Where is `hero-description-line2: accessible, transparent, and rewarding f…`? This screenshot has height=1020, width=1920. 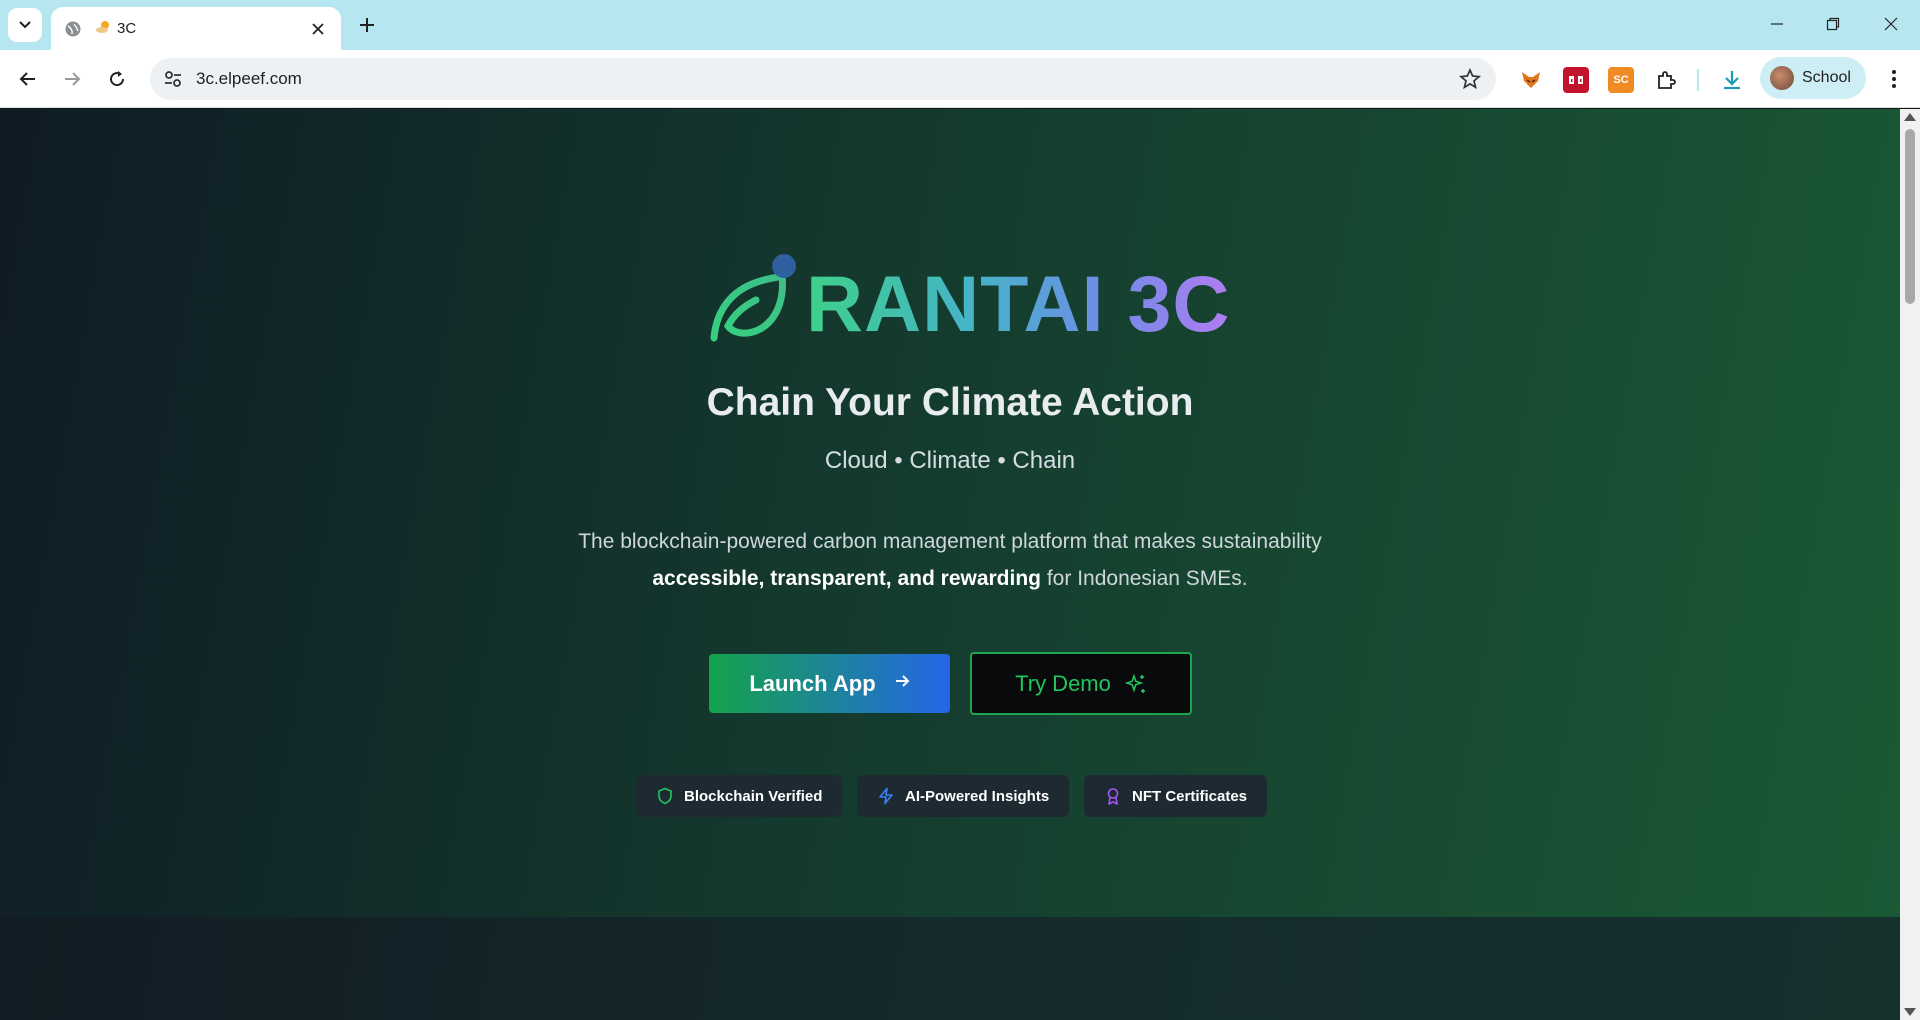 hero-description-line2: accessible, transparent, and rewarding f… is located at coordinates (950, 578).